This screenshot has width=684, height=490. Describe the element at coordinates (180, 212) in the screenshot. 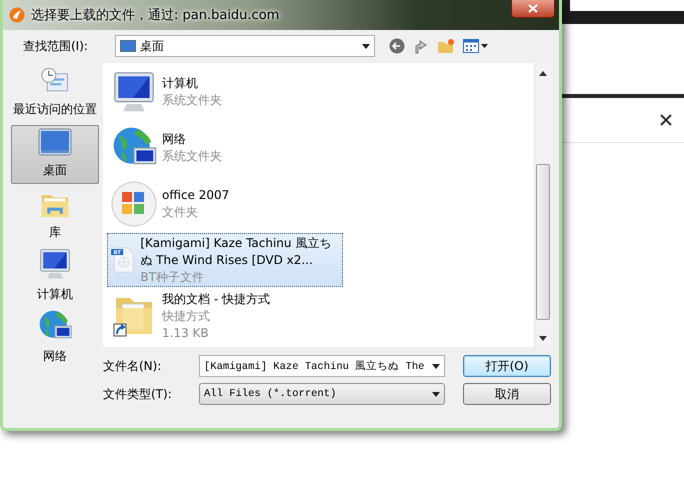

I see `file-detail: 文件夹` at that location.